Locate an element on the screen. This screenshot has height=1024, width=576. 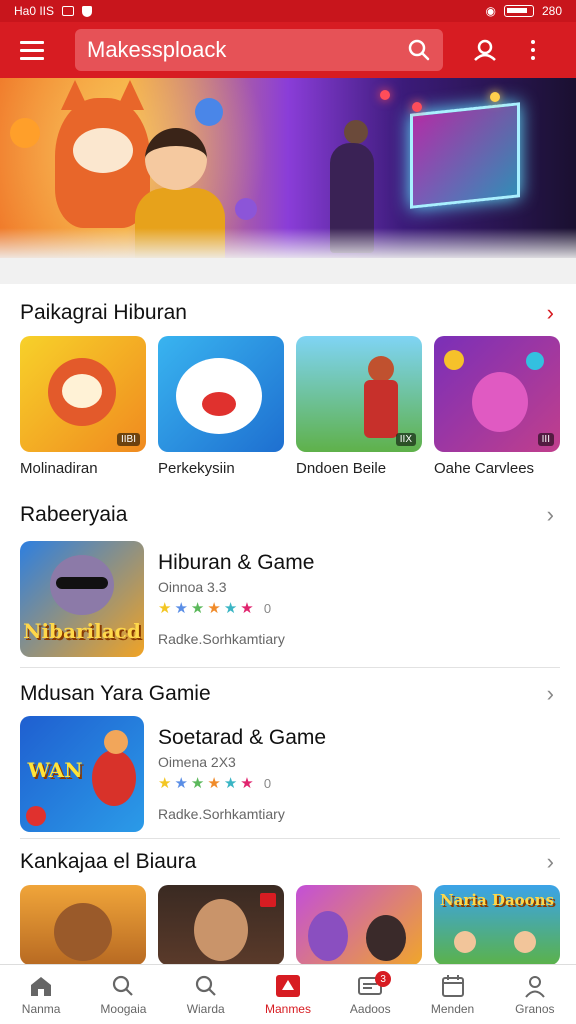
nav-item-calendar: Menden is located at coordinates (452, 994).